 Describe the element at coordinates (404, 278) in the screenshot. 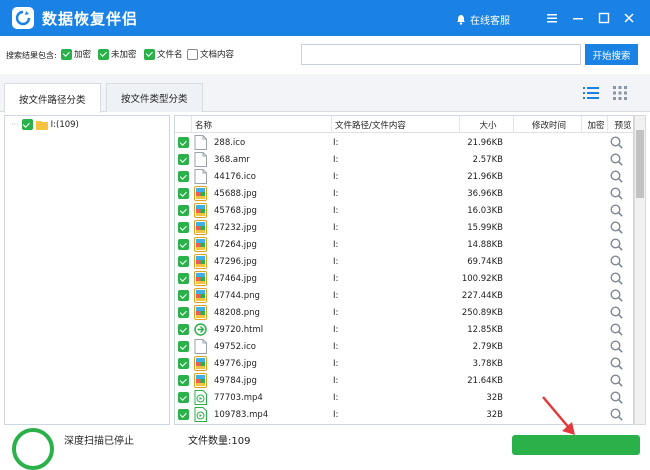

I see `table-row: 47464.jpg I: 100.92KB` at that location.